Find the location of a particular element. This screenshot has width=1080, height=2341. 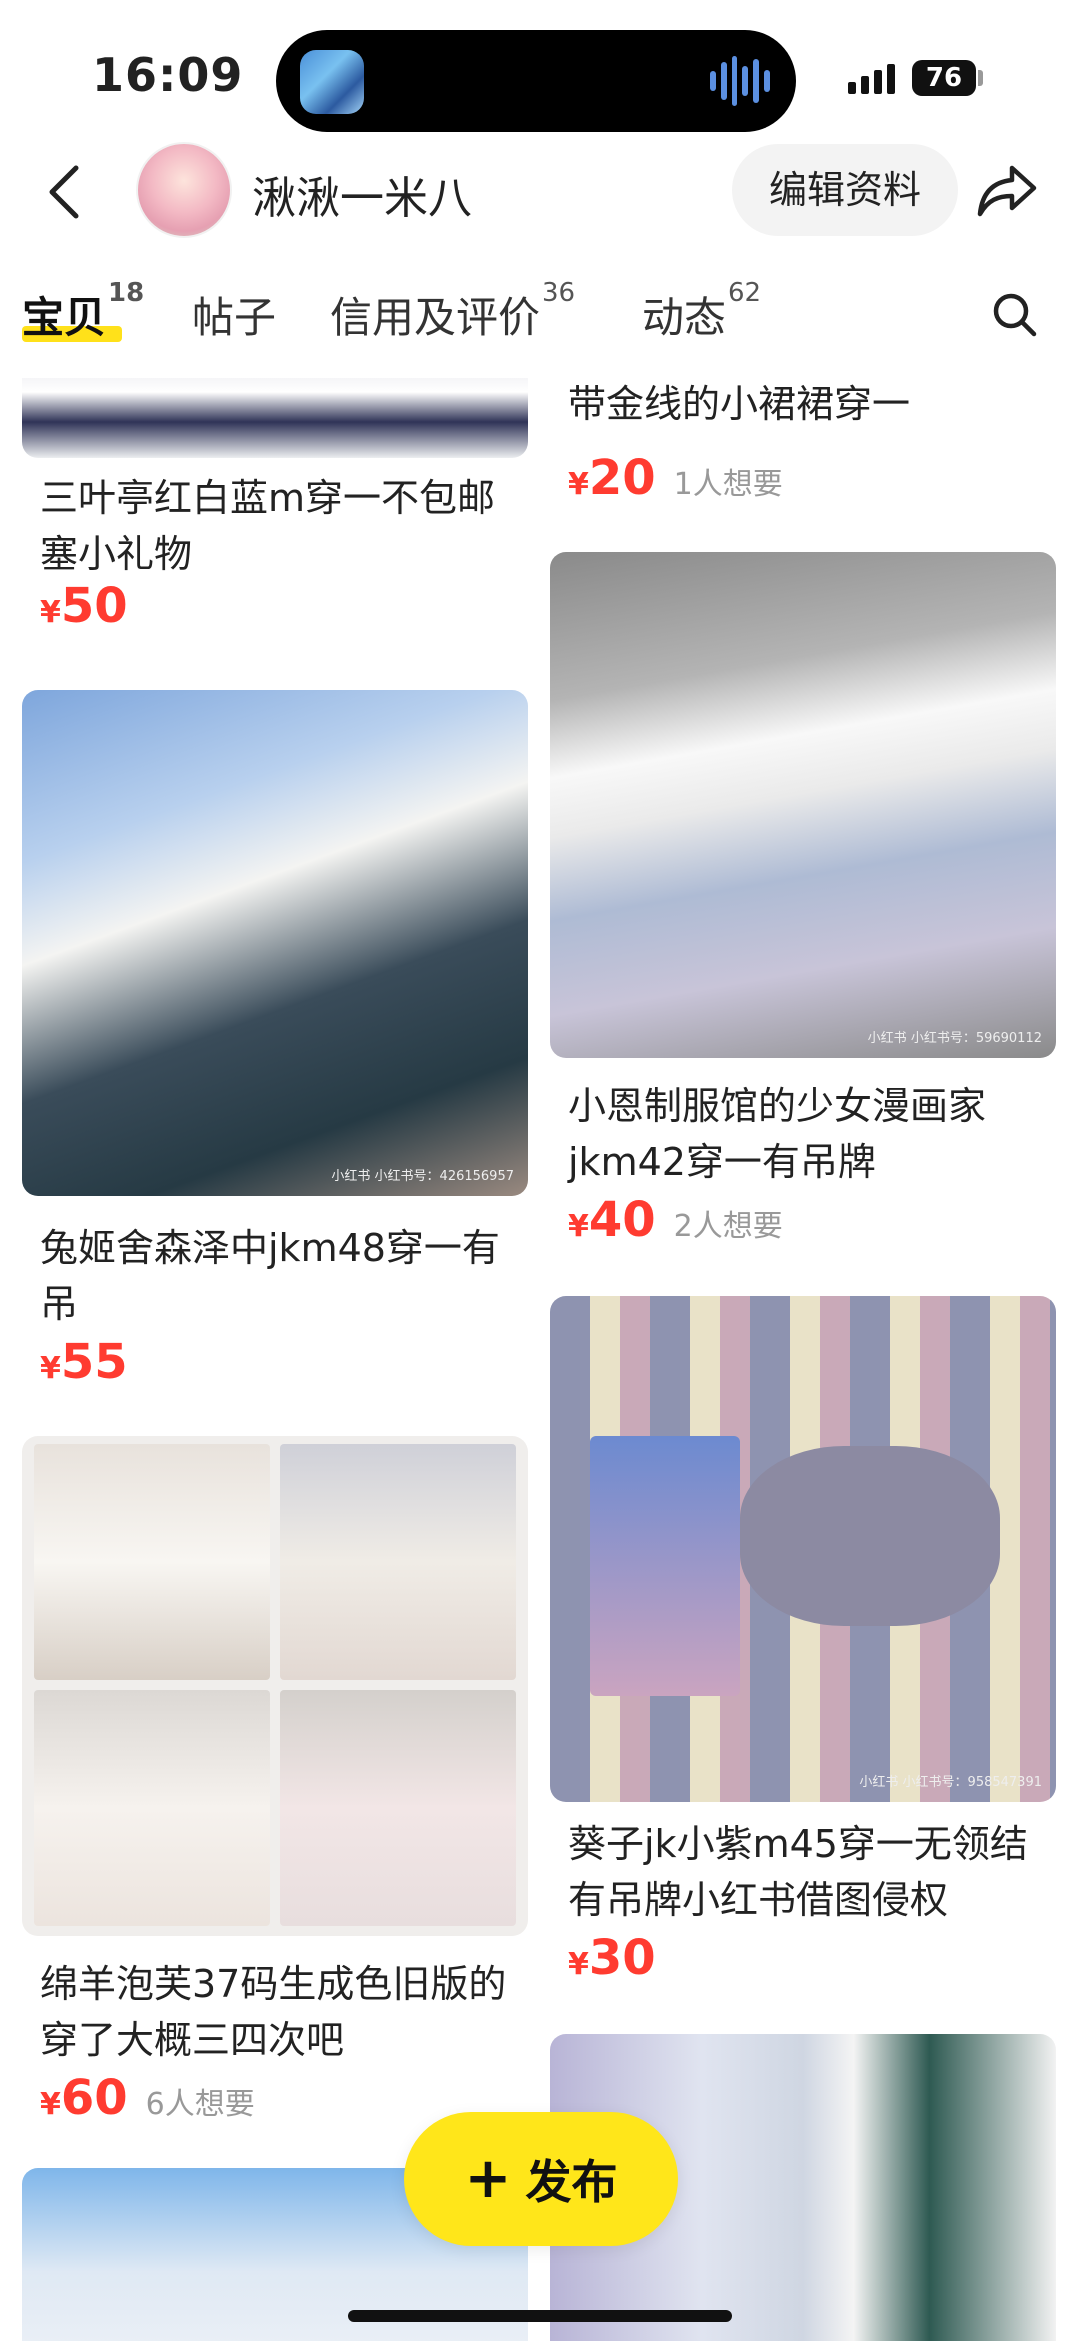

tab-credit-reviews: 信用及评价36 is located at coordinates (452, 311).